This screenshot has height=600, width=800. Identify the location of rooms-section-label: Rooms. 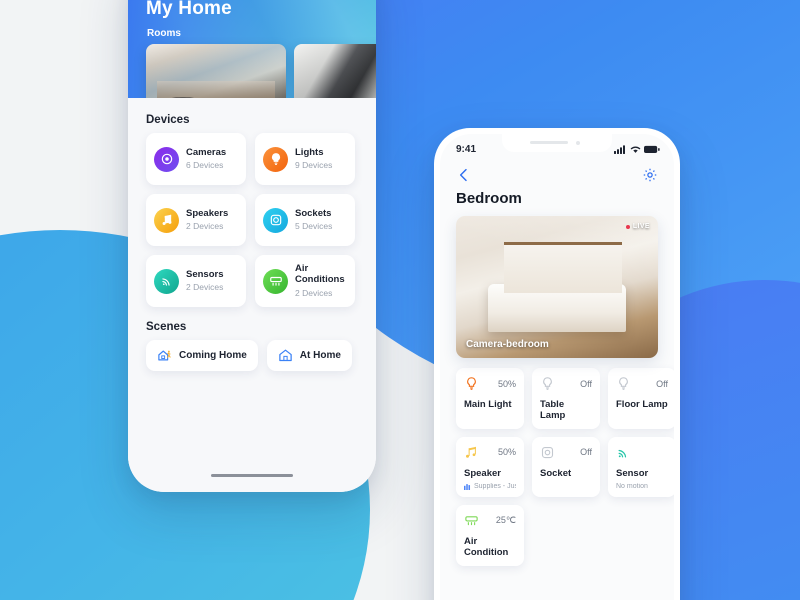
(164, 33).